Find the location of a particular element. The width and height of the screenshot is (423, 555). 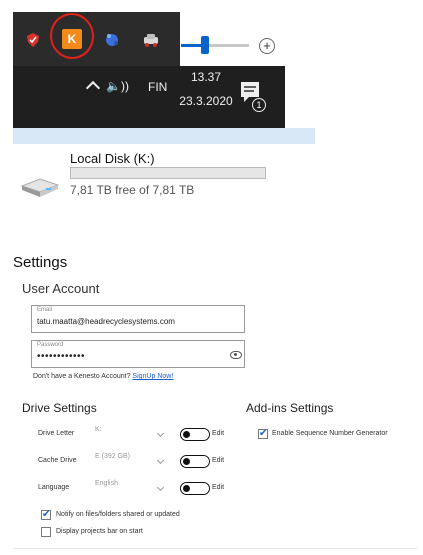

drive-letter-value: K: is located at coordinates (98, 429).